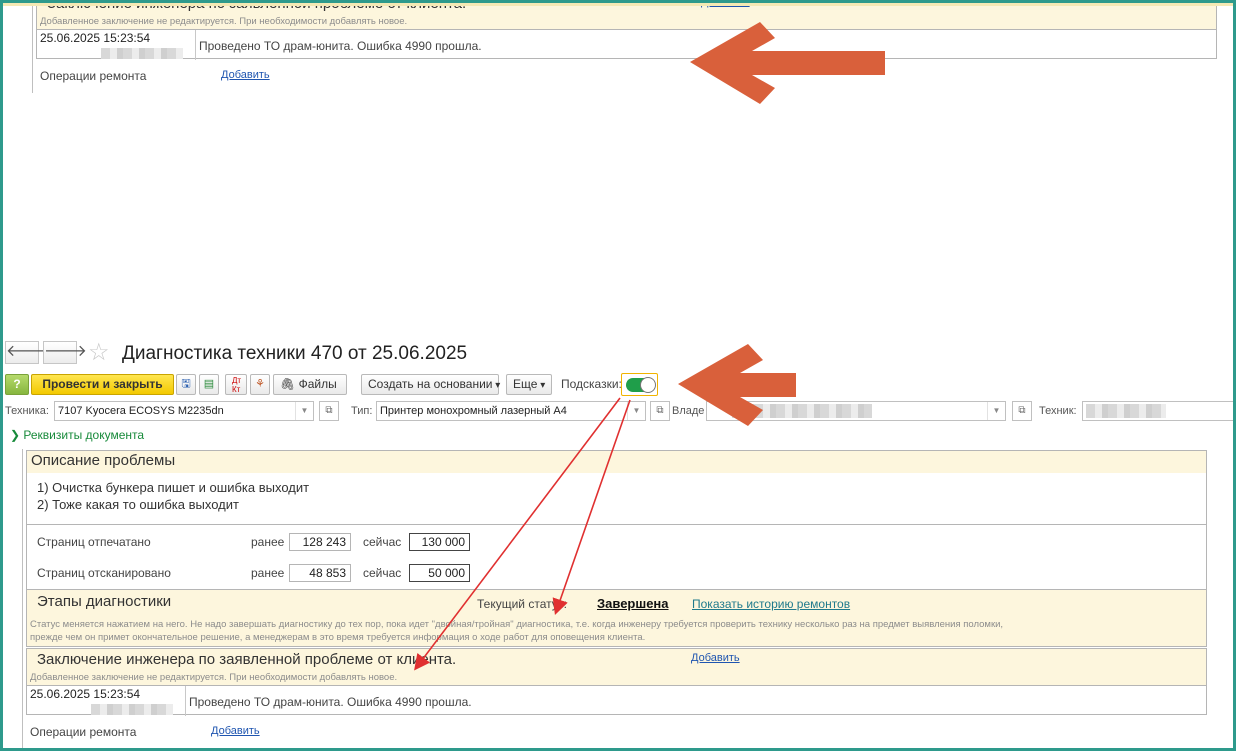  I want to click on problem-header: Описание проблемы, so click(616, 462).